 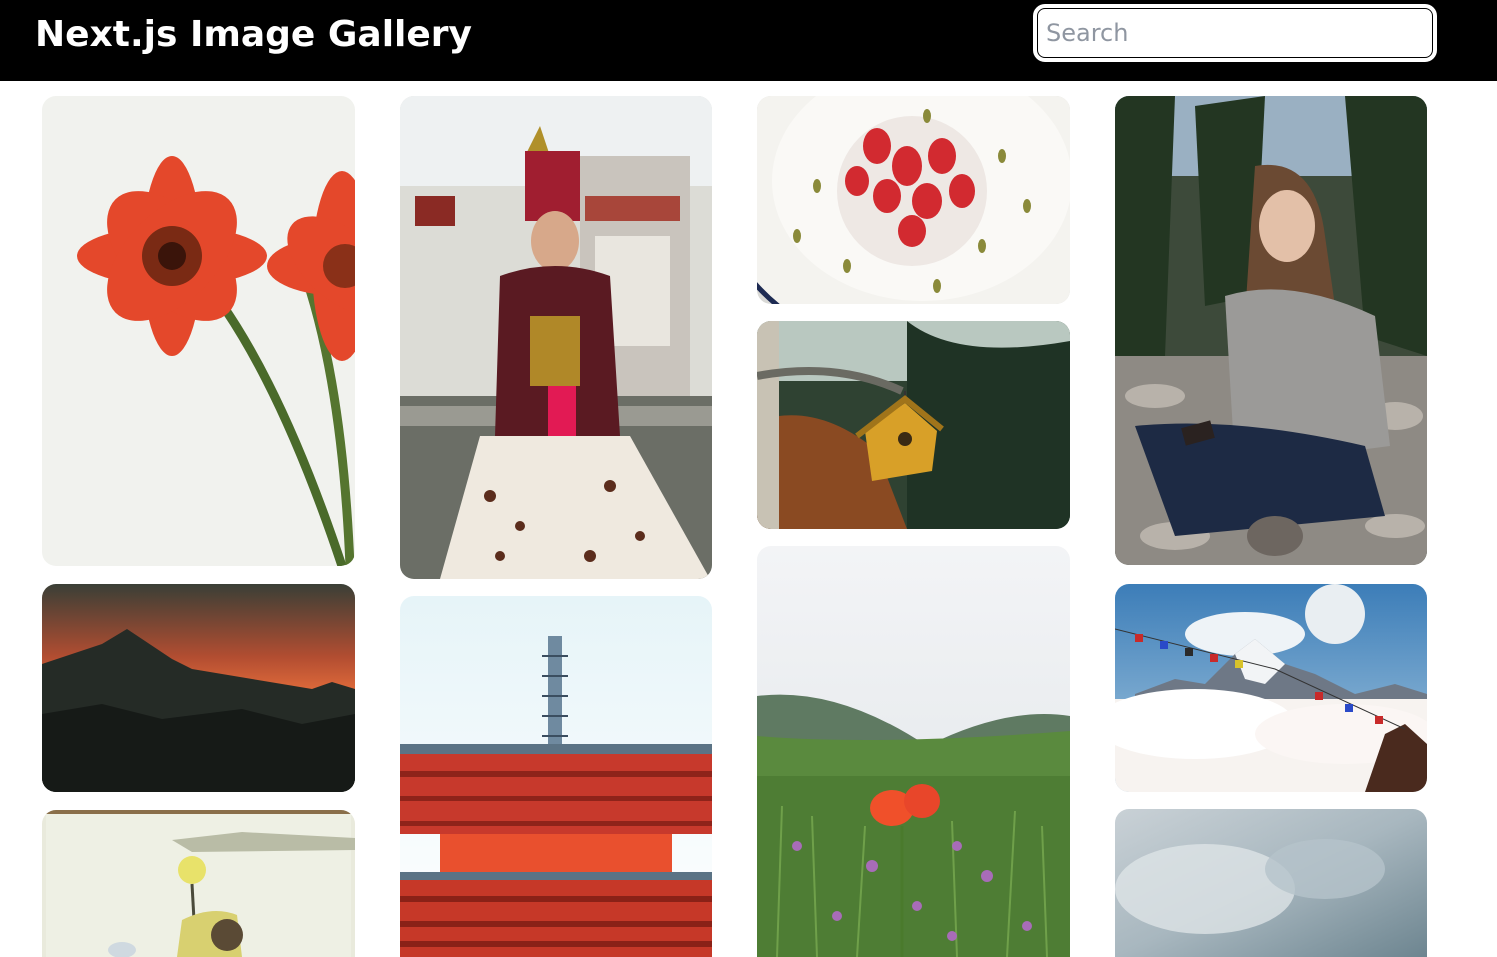 I want to click on gallery-item-cloudy-sky, so click(x=1271, y=883).